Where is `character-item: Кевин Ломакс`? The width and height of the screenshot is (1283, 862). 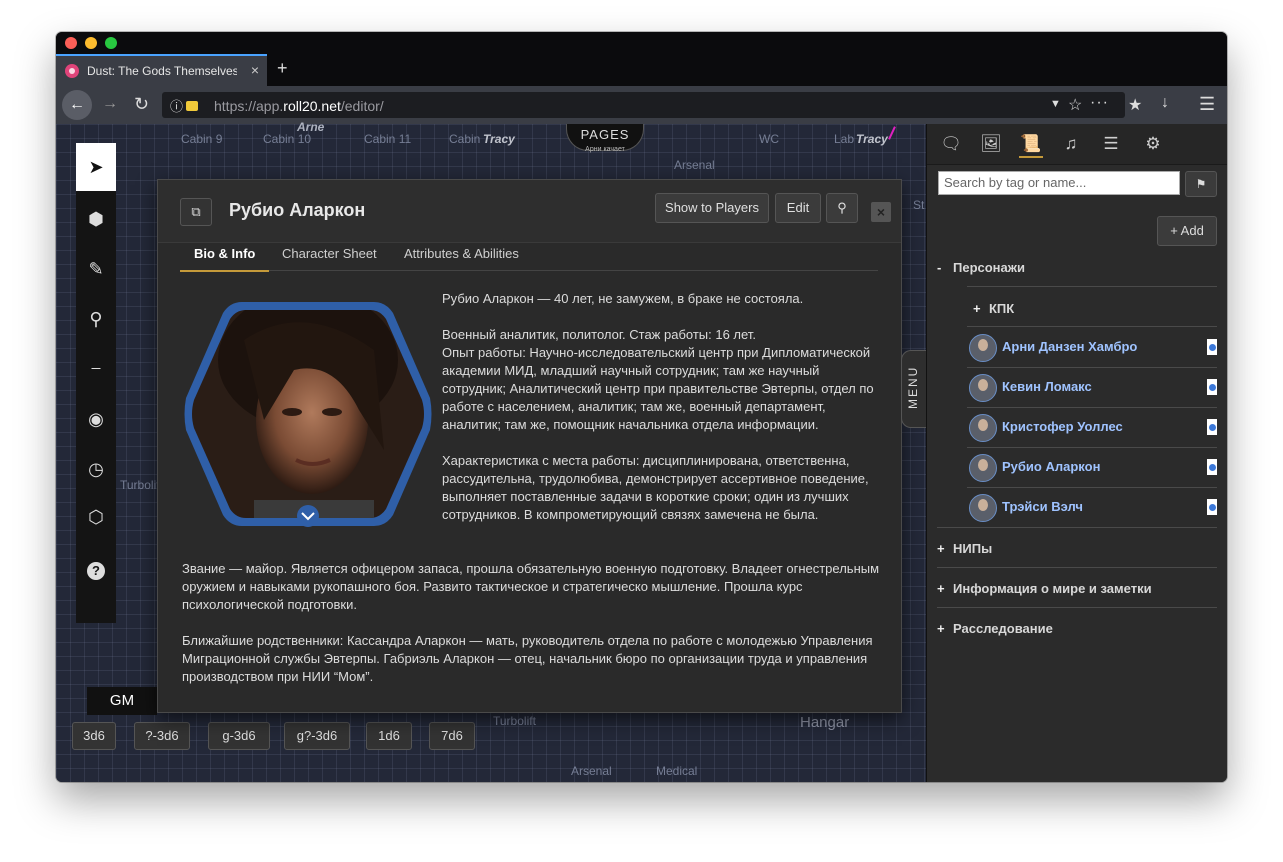
character-item: Кевин Ломакс is located at coordinates (1092, 387).